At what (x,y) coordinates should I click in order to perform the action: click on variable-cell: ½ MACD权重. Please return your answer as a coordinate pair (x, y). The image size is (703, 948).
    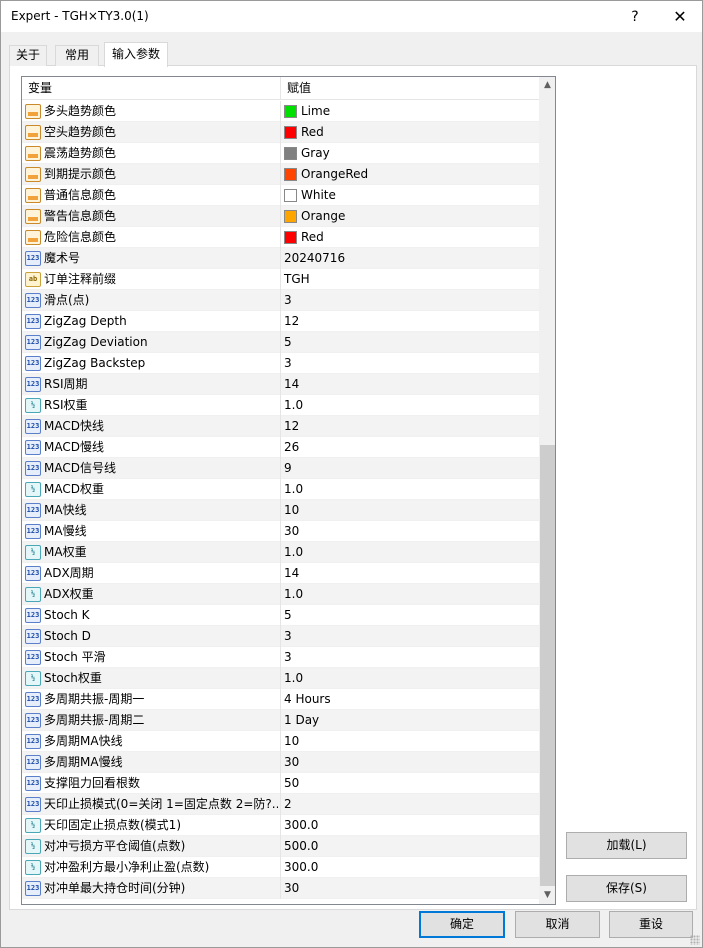
    Looking at the image, I should click on (151, 489).